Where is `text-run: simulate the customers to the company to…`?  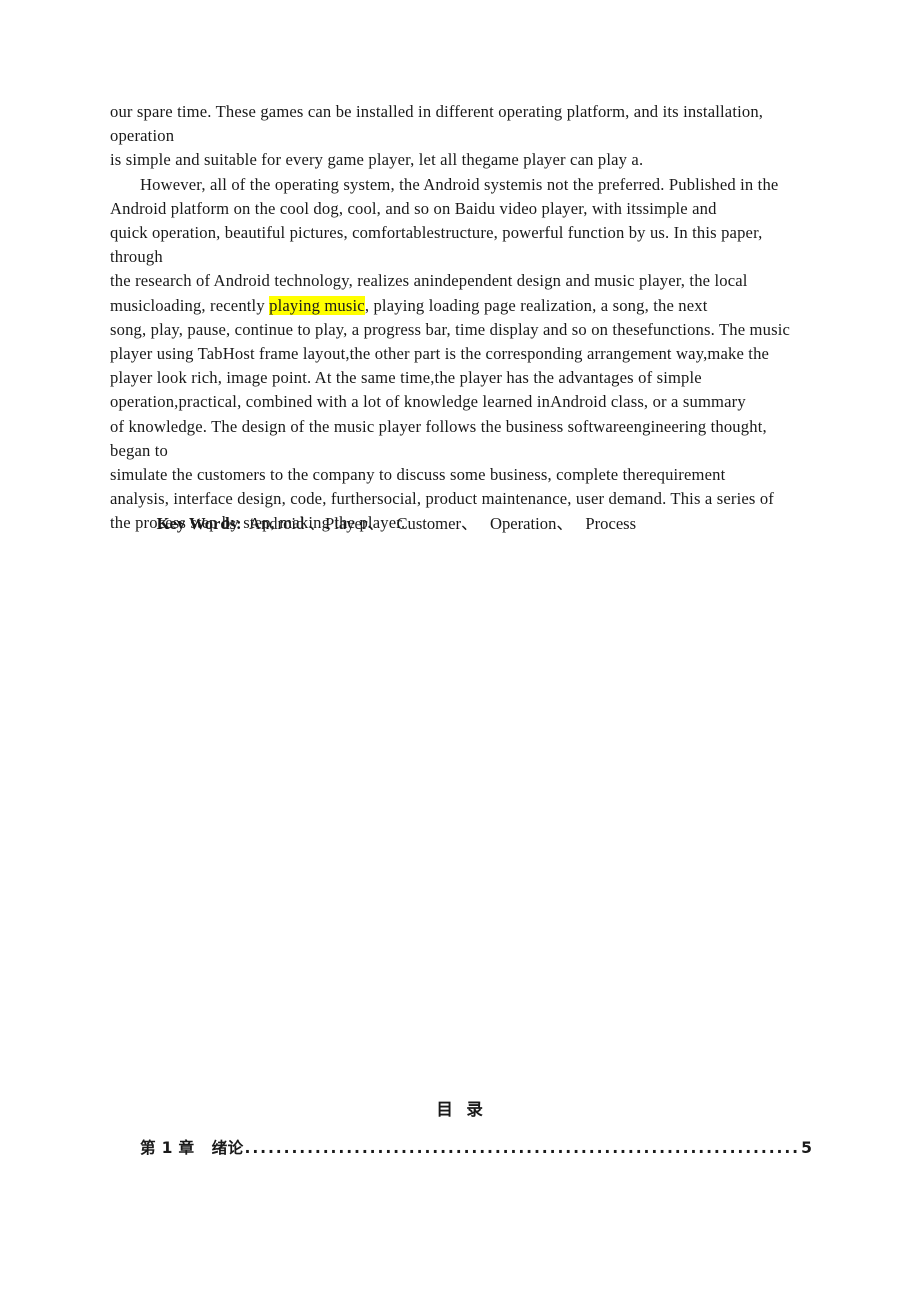
text-run: simulate the customers to the company to… is located at coordinates (418, 475).